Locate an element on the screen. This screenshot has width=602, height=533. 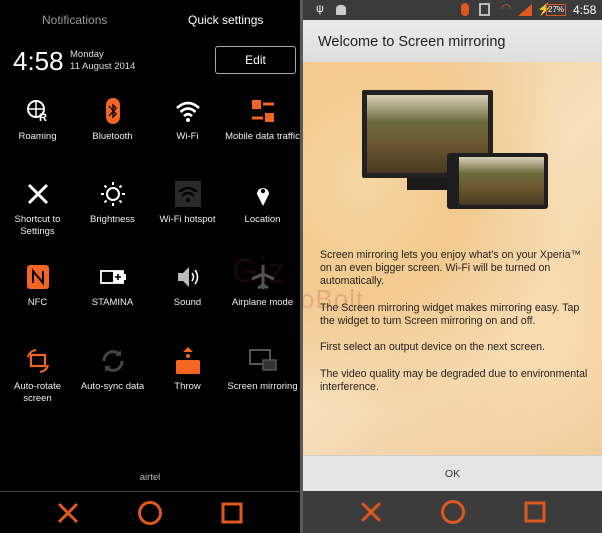
battery-stamina-icon is located at coordinates (112, 277).